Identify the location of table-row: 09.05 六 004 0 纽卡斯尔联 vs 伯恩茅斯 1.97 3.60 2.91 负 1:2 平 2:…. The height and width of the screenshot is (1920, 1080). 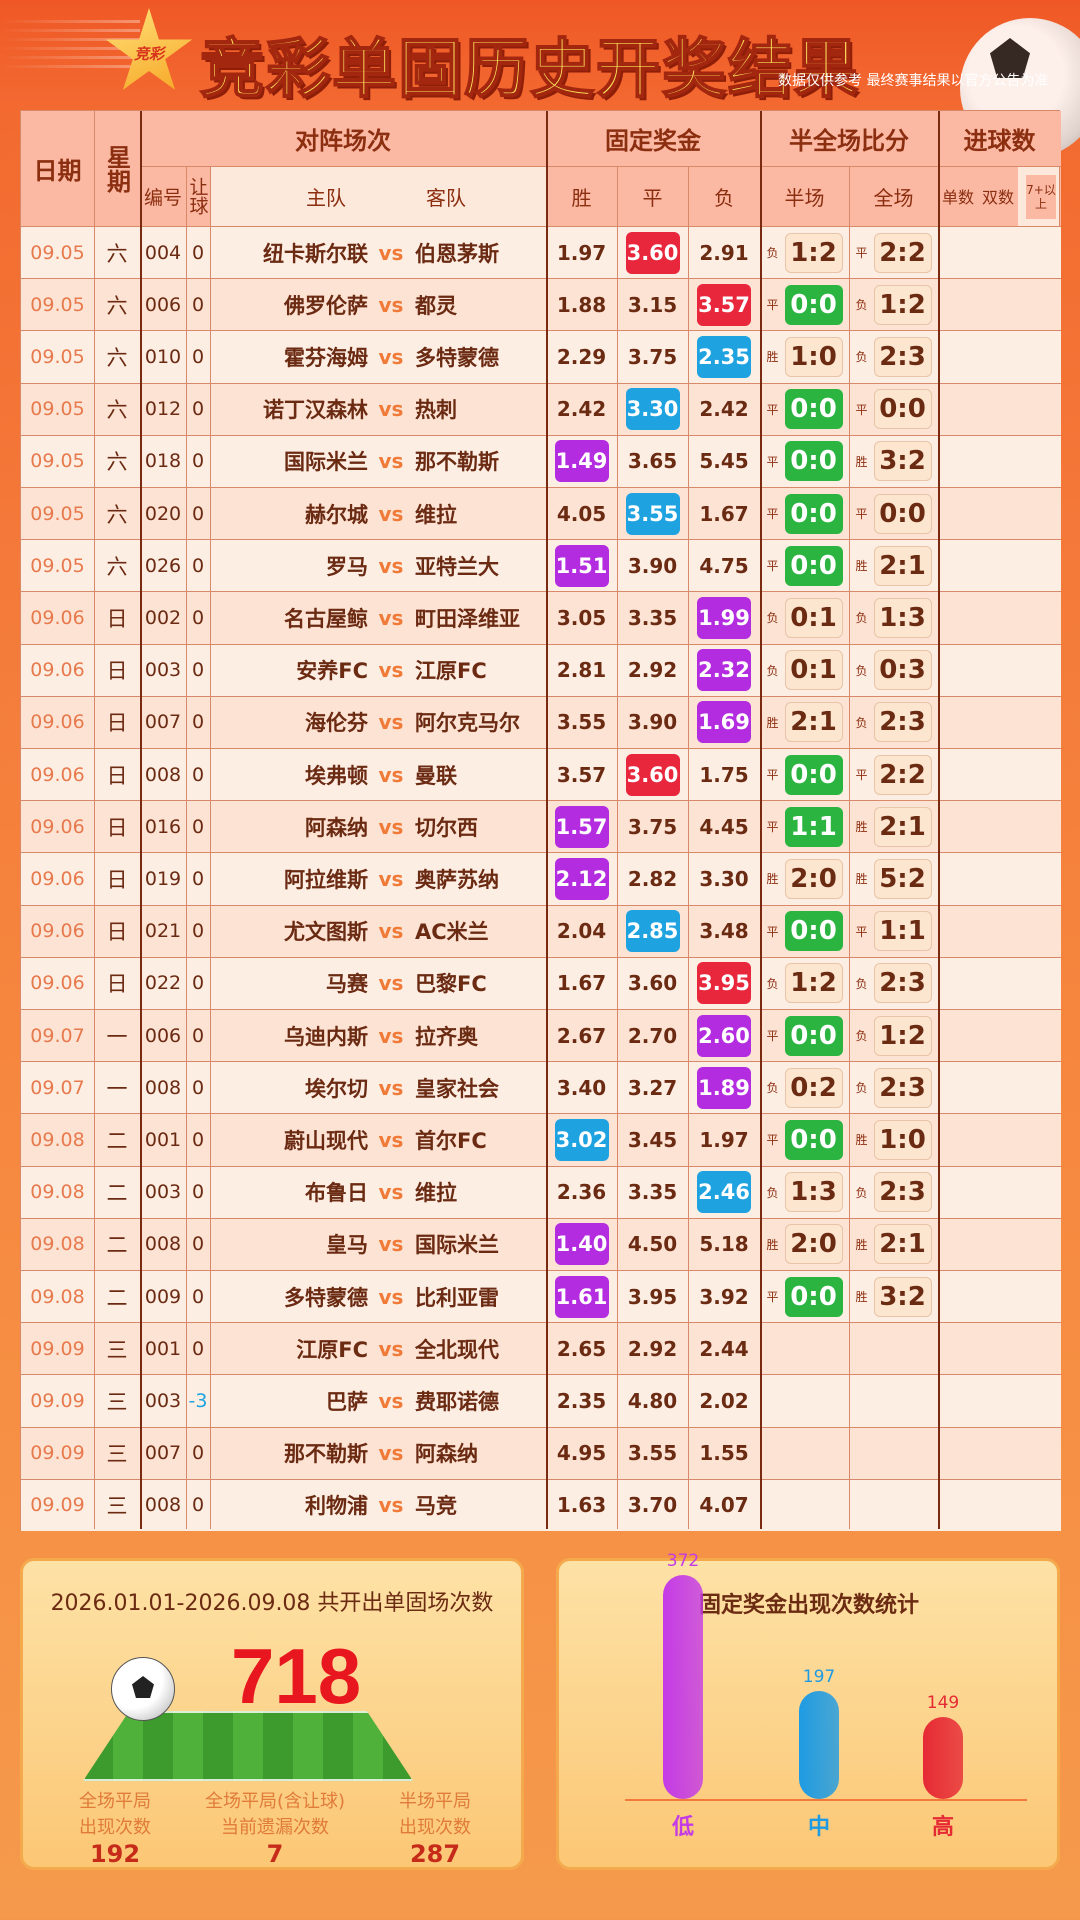
(541, 252).